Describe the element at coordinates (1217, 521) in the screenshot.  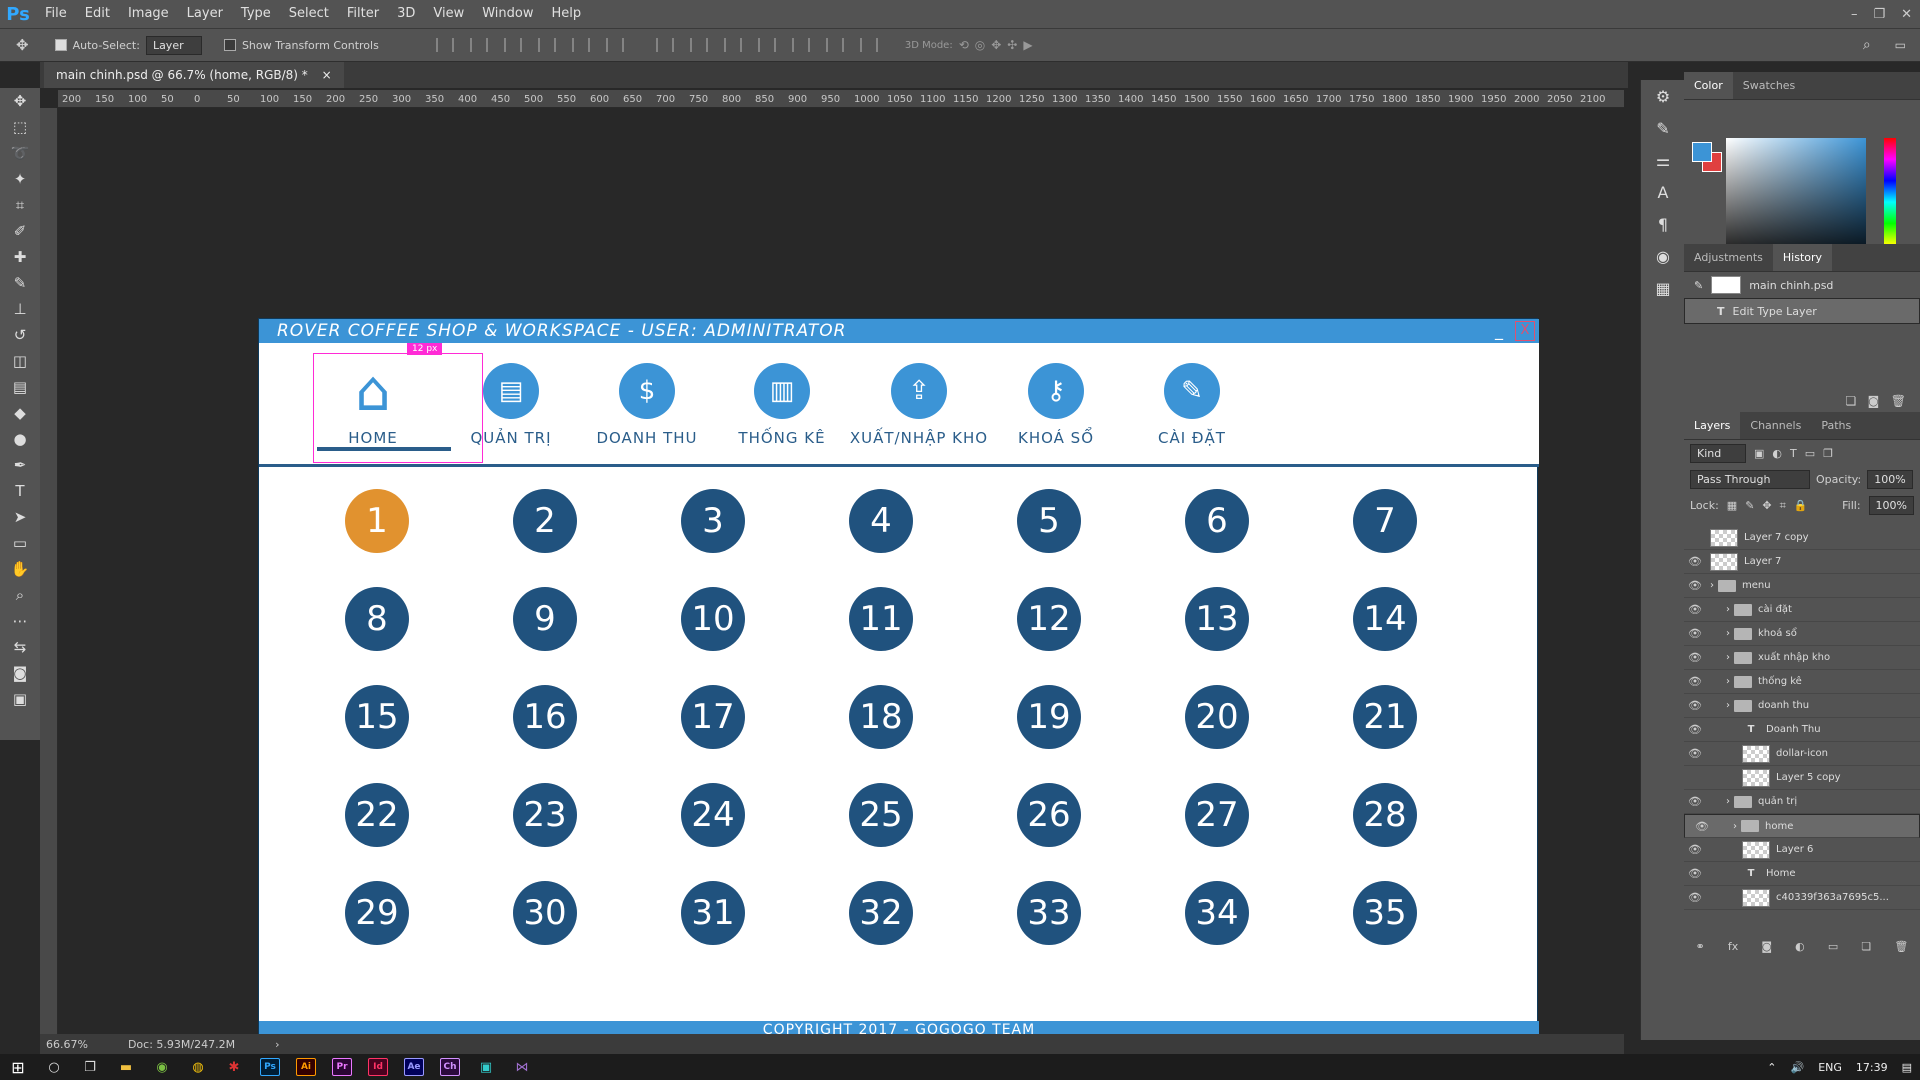
I see `table-button: 6` at that location.